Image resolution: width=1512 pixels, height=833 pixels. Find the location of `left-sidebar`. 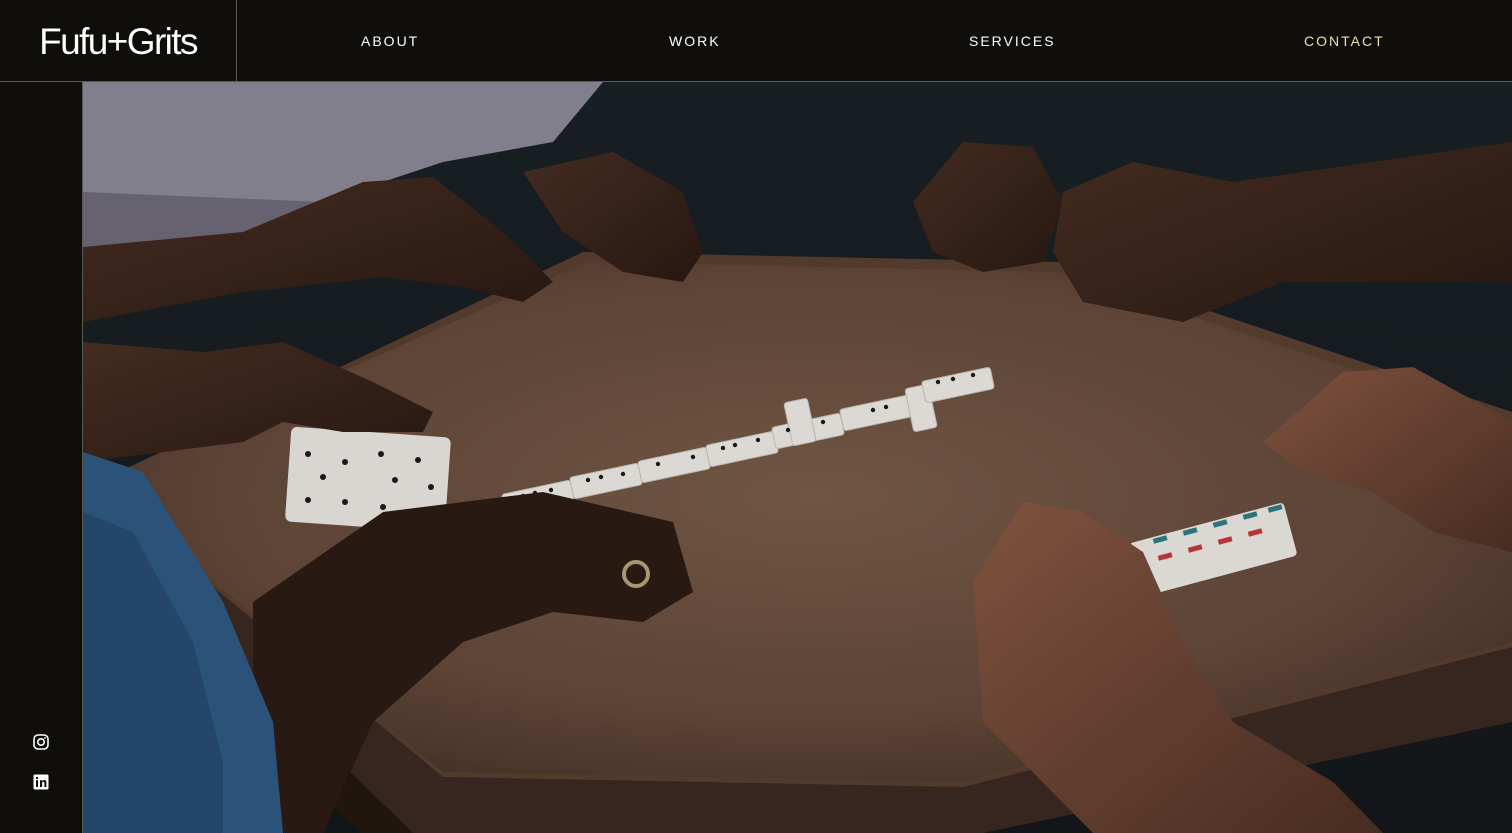

left-sidebar is located at coordinates (41, 457).